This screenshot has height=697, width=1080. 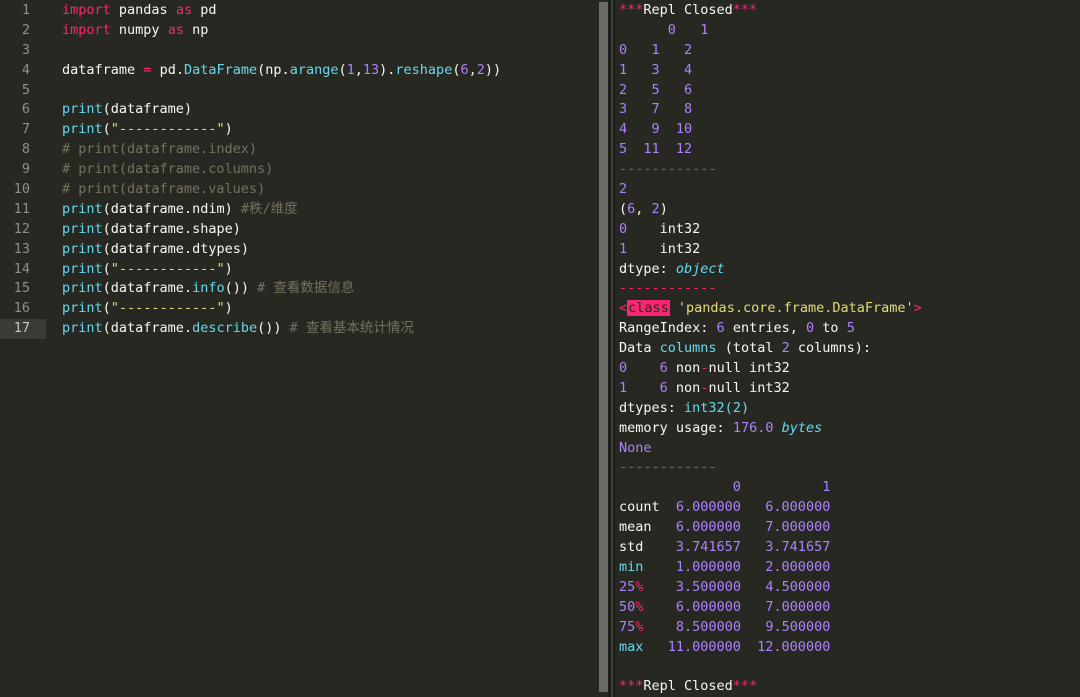 I want to click on class-keyword: class, so click(x=648, y=308).